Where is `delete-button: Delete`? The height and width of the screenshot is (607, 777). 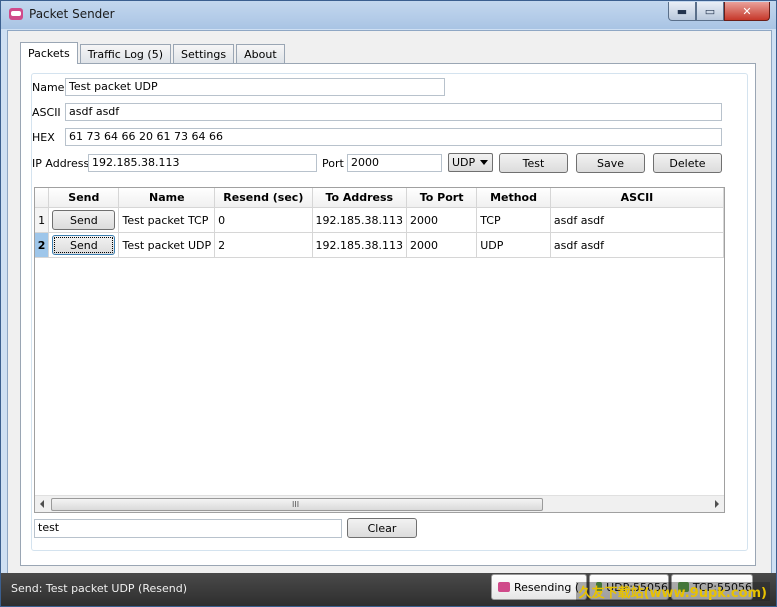
delete-button: Delete is located at coordinates (687, 163).